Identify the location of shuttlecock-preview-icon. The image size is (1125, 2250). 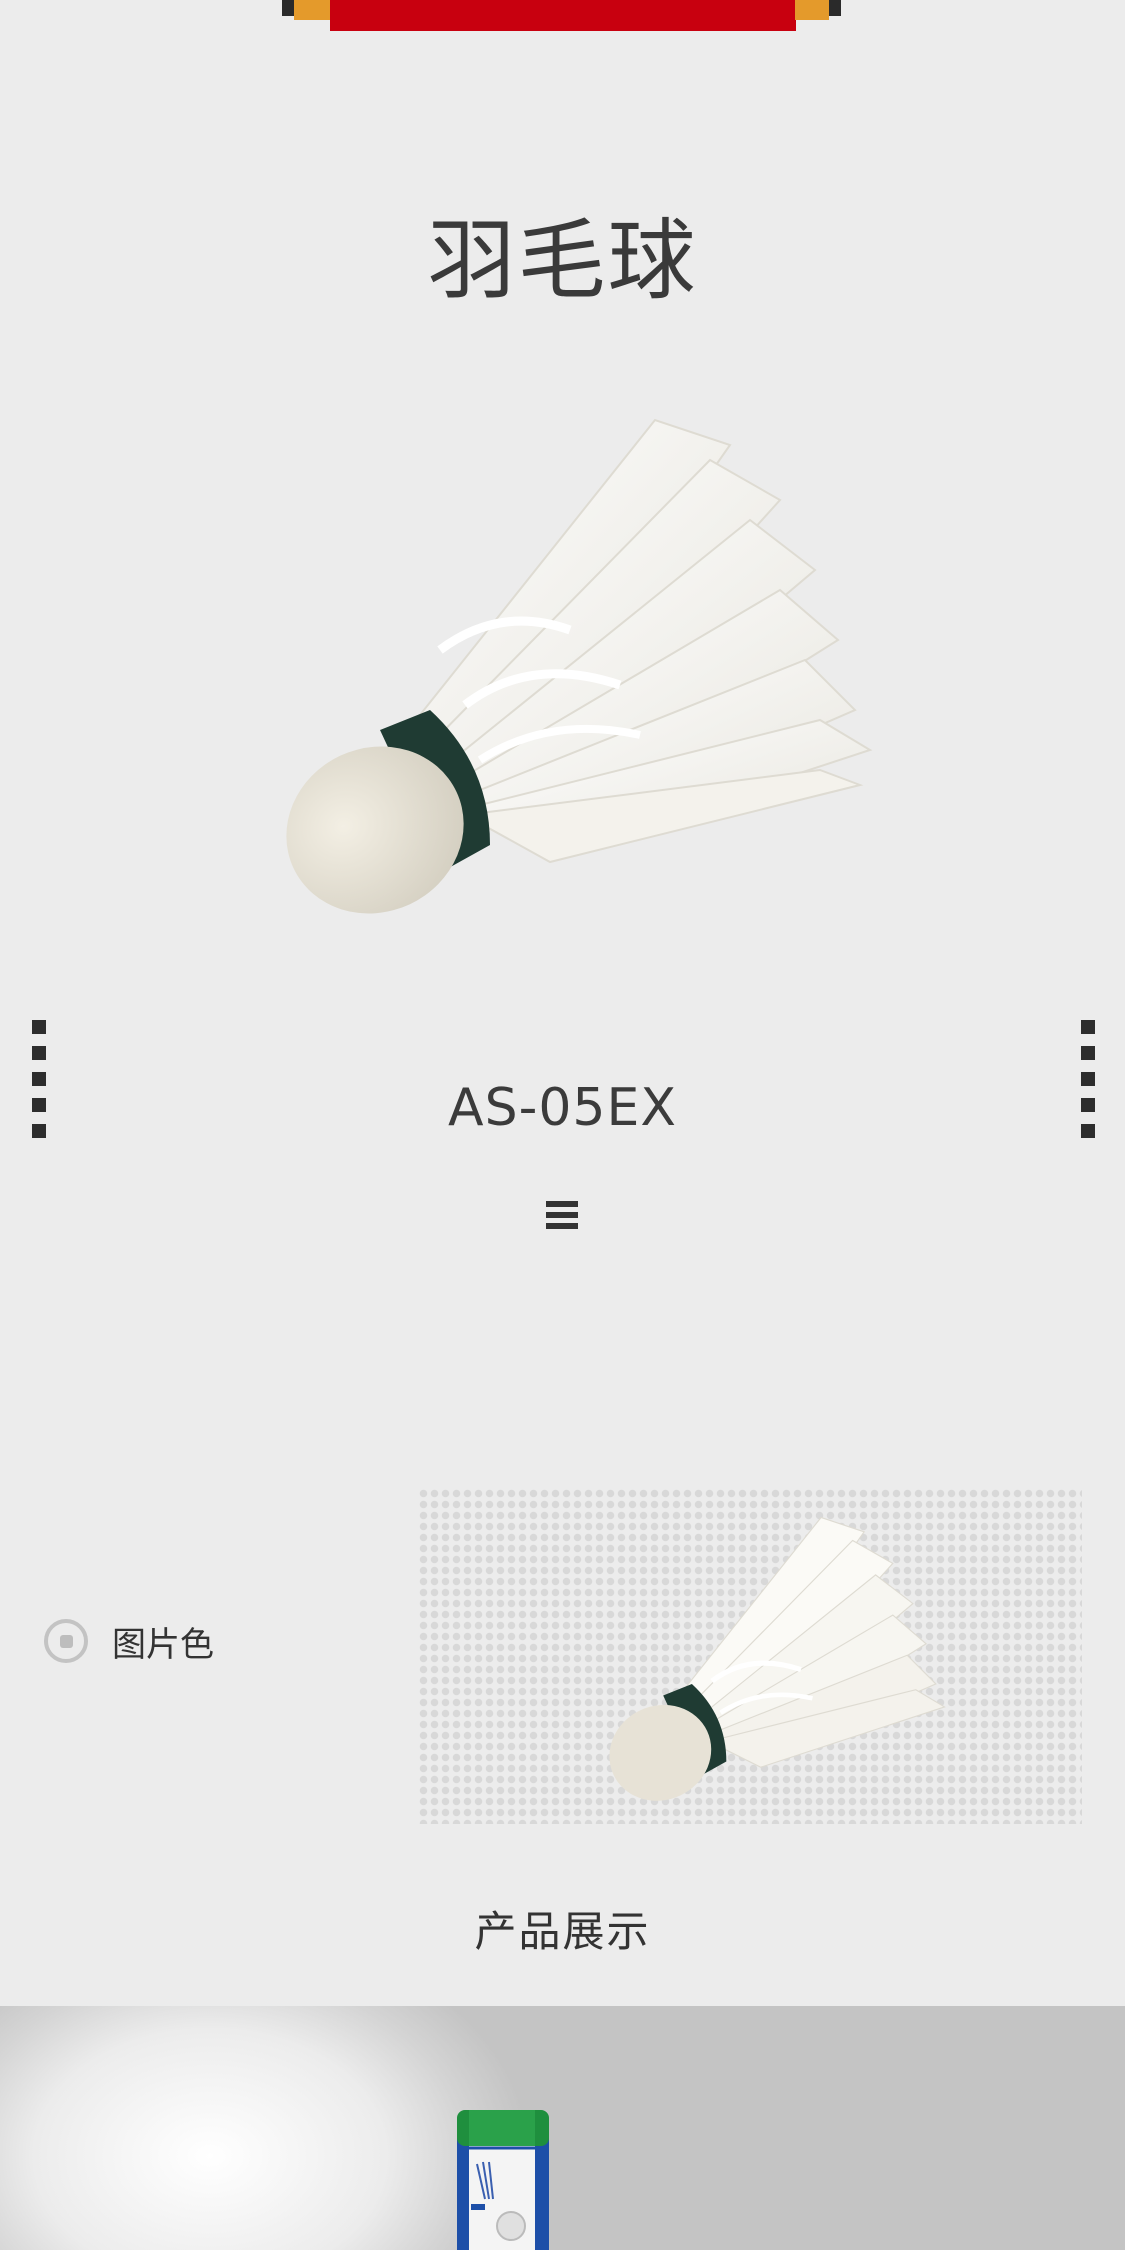
(777, 1658).